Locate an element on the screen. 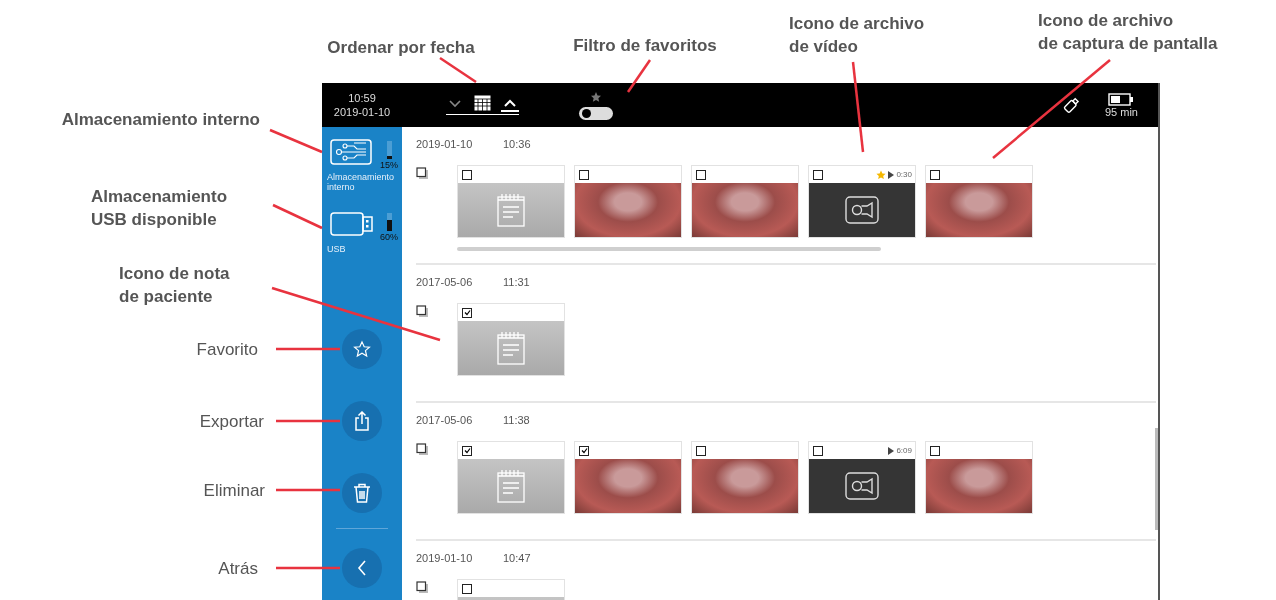 This screenshot has width=1276, height=600. horizontal-scrollbar is located at coordinates (669, 249).